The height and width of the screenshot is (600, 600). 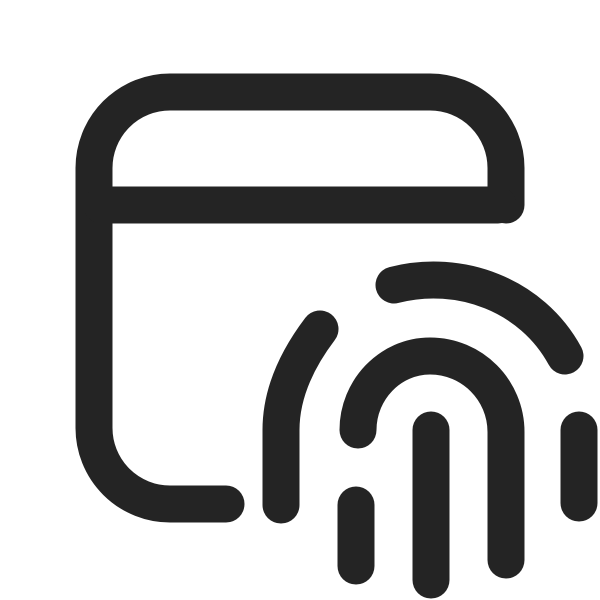 I want to click on fingerprint-left-arc-icon, so click(x=300, y=417).